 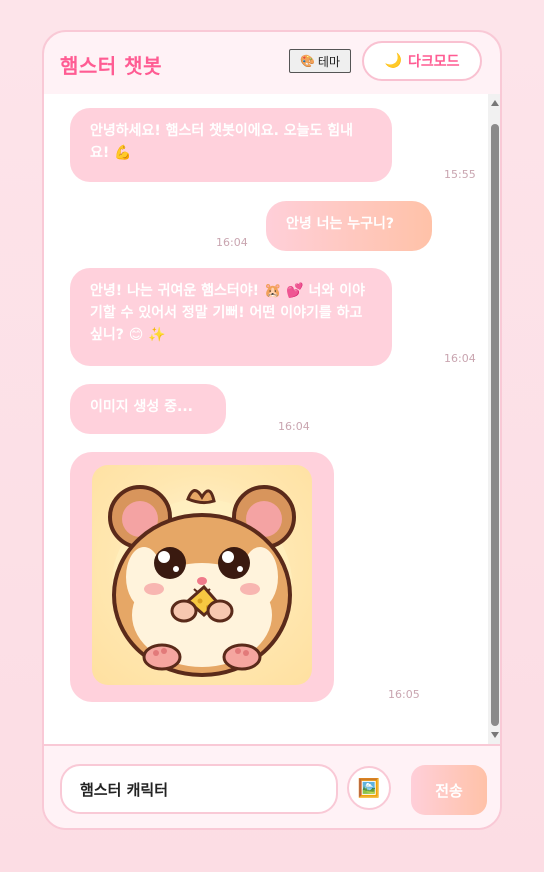 I want to click on bot-message: 안녕하세요! 햄스터 챗봇이에요. 오늘도 힘내요! 💪, so click(x=231, y=145).